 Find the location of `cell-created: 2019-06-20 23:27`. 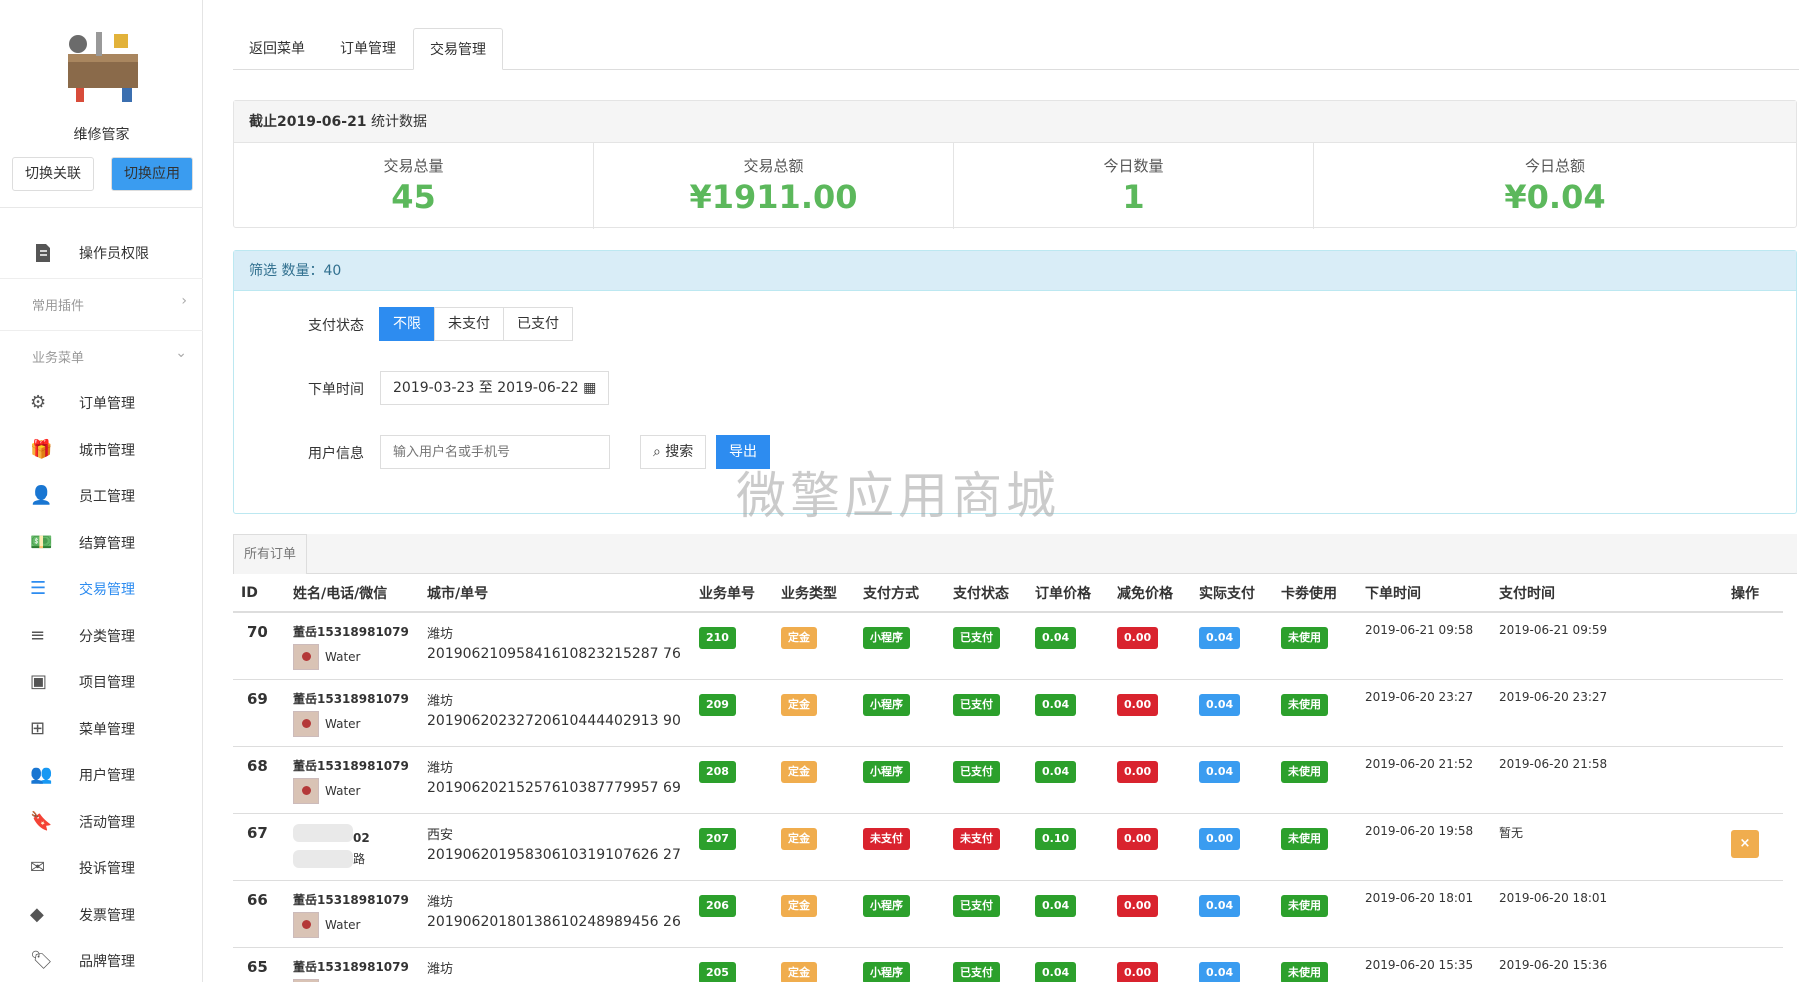

cell-created: 2019-06-20 23:27 is located at coordinates (1424, 713).